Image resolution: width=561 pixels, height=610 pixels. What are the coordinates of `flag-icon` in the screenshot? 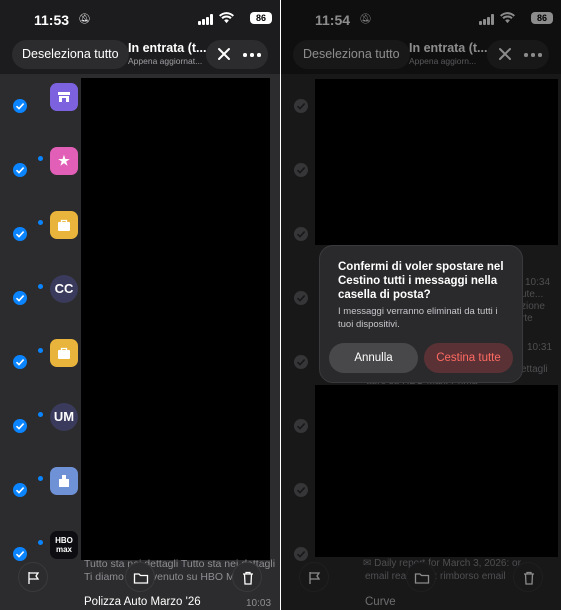 It's located at (34, 578).